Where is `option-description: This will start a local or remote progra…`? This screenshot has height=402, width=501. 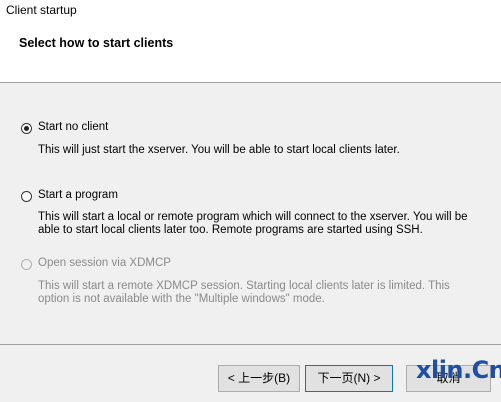 option-description: This will start a local or remote progra… is located at coordinates (253, 223).